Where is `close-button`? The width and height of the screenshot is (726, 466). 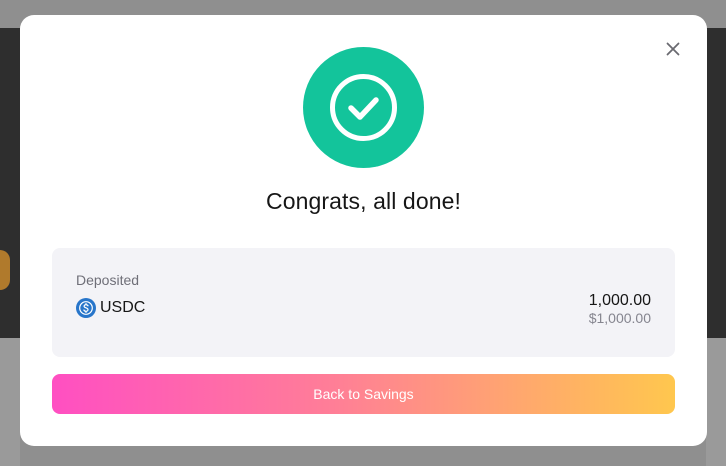 close-button is located at coordinates (673, 49).